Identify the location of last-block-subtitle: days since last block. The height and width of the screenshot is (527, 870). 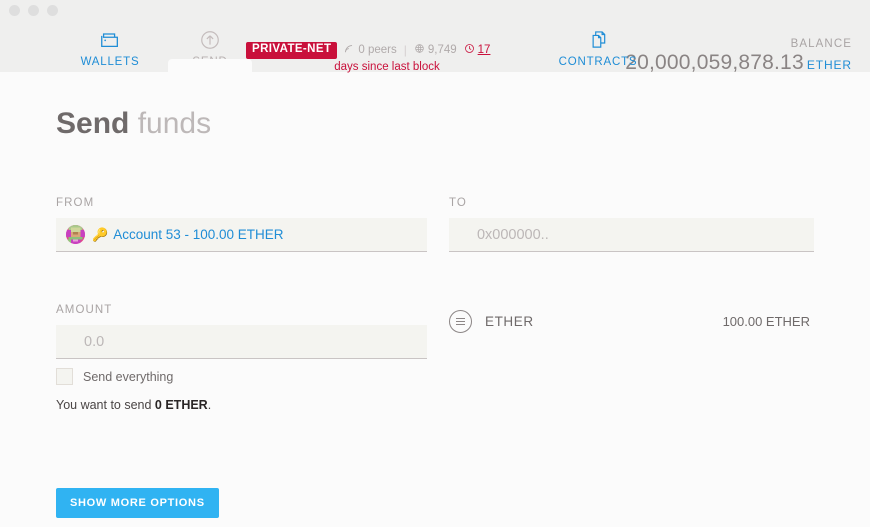
(387, 66).